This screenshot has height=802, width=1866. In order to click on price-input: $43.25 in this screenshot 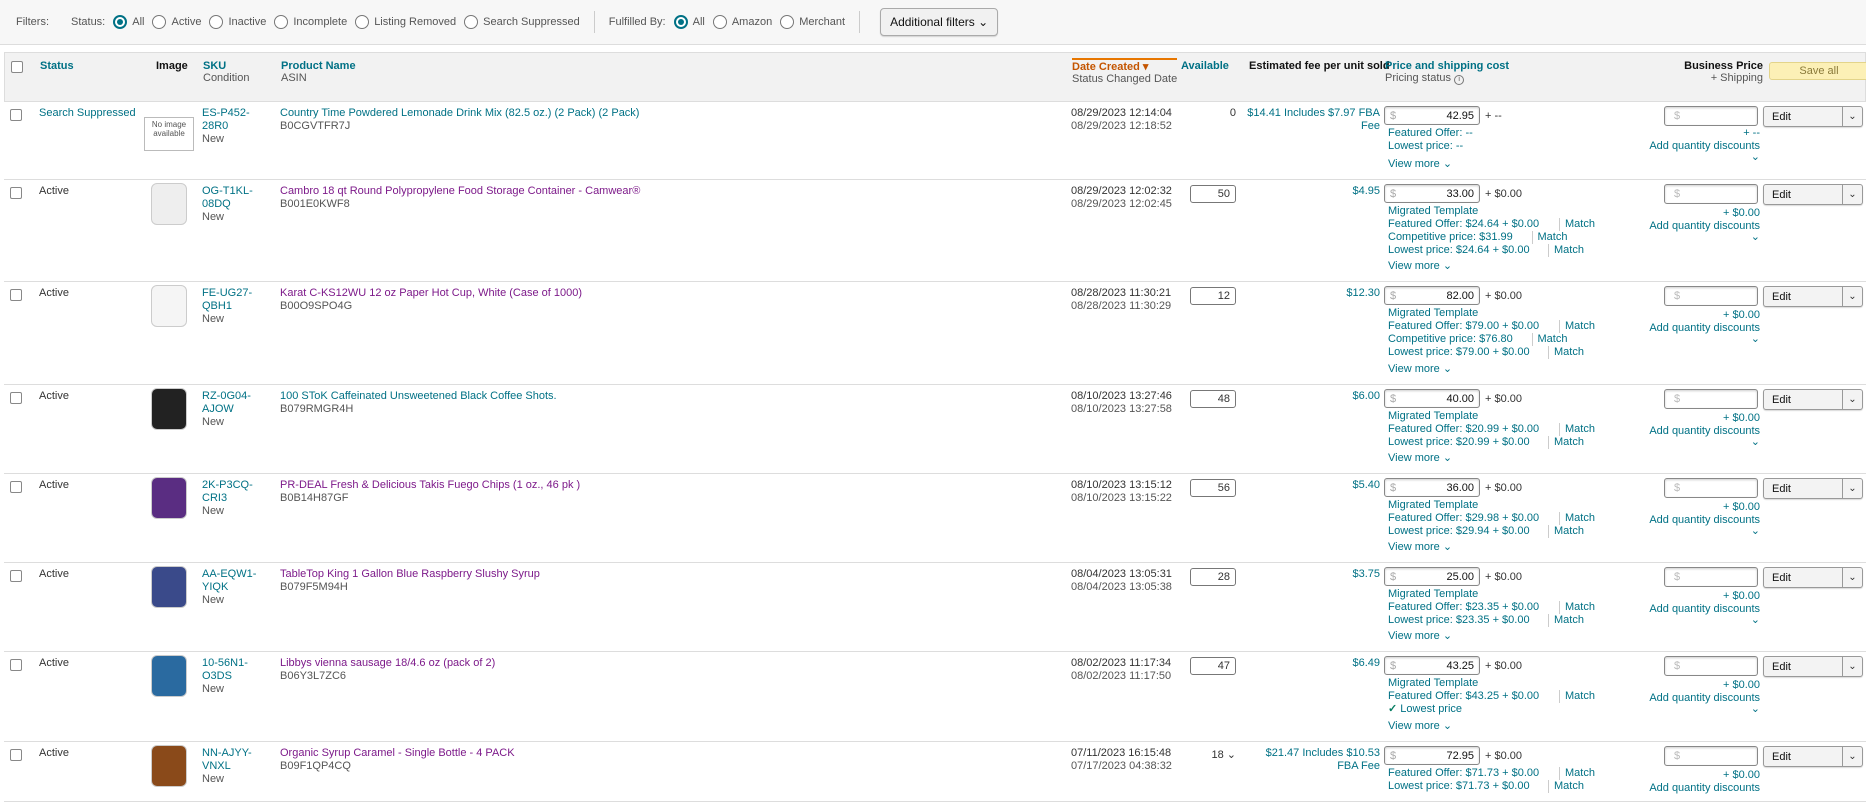, I will do `click(1432, 665)`.